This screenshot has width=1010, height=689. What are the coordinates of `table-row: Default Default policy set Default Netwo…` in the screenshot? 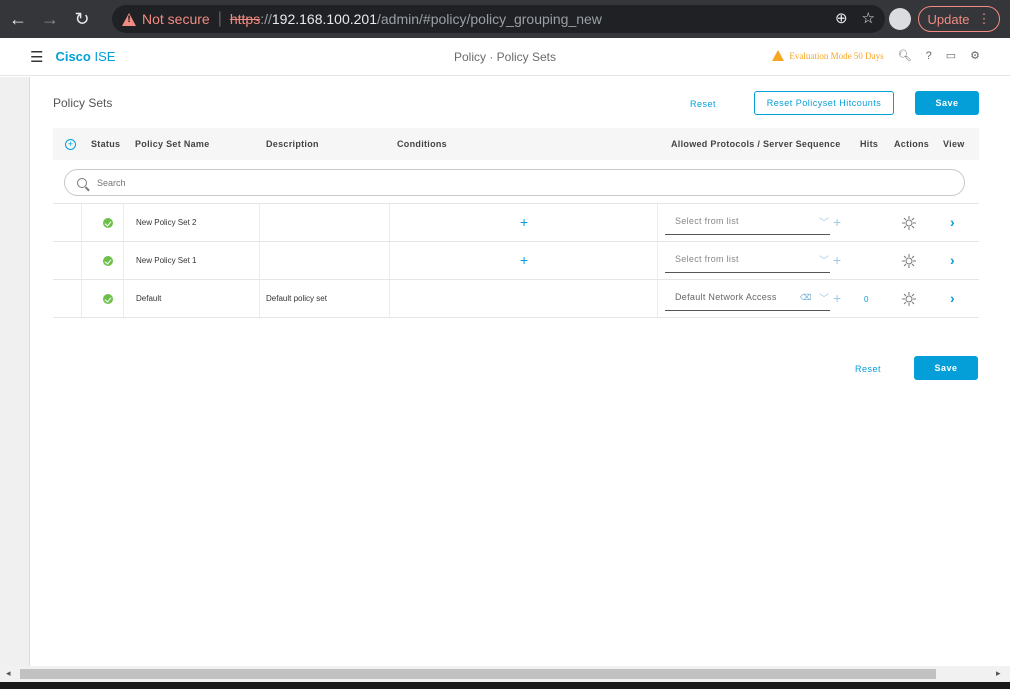 It's located at (516, 299).